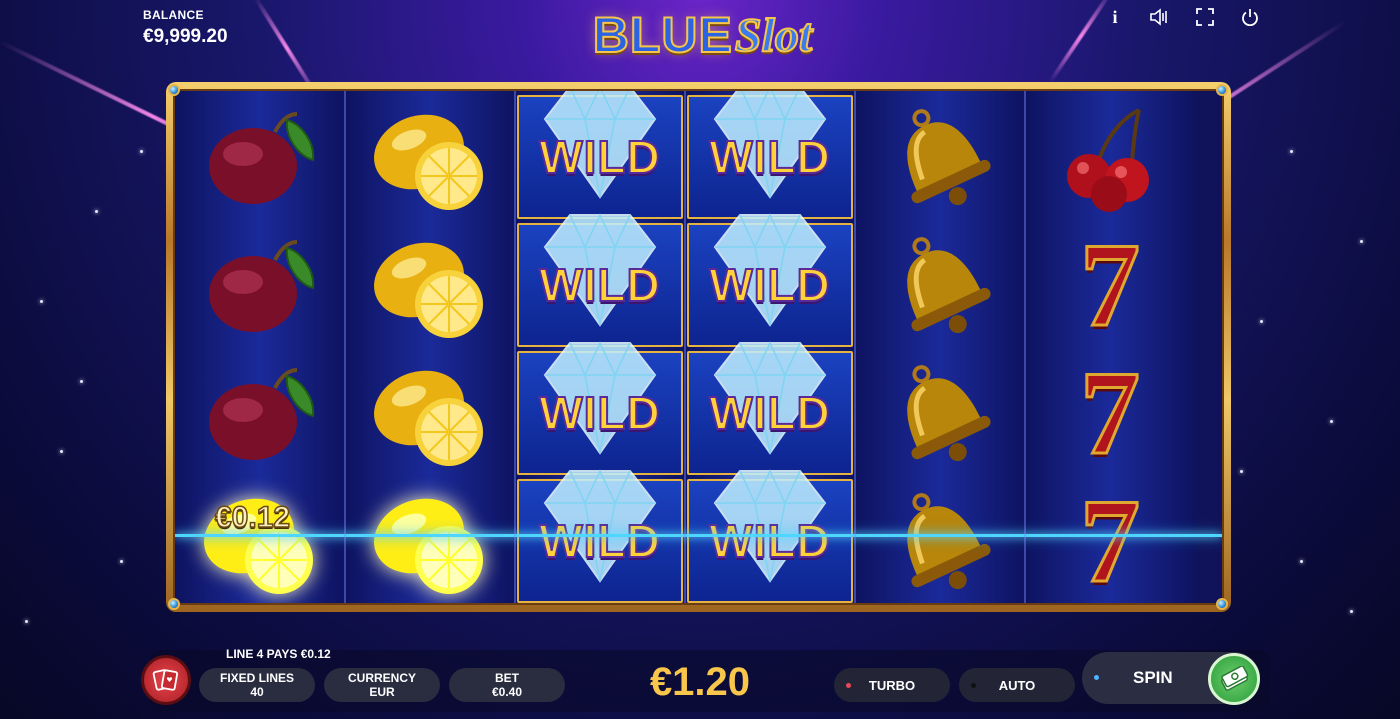 The height and width of the screenshot is (719, 1400). Describe the element at coordinates (662, 35) in the screenshot. I see `logo-word-blue: BLUE` at that location.